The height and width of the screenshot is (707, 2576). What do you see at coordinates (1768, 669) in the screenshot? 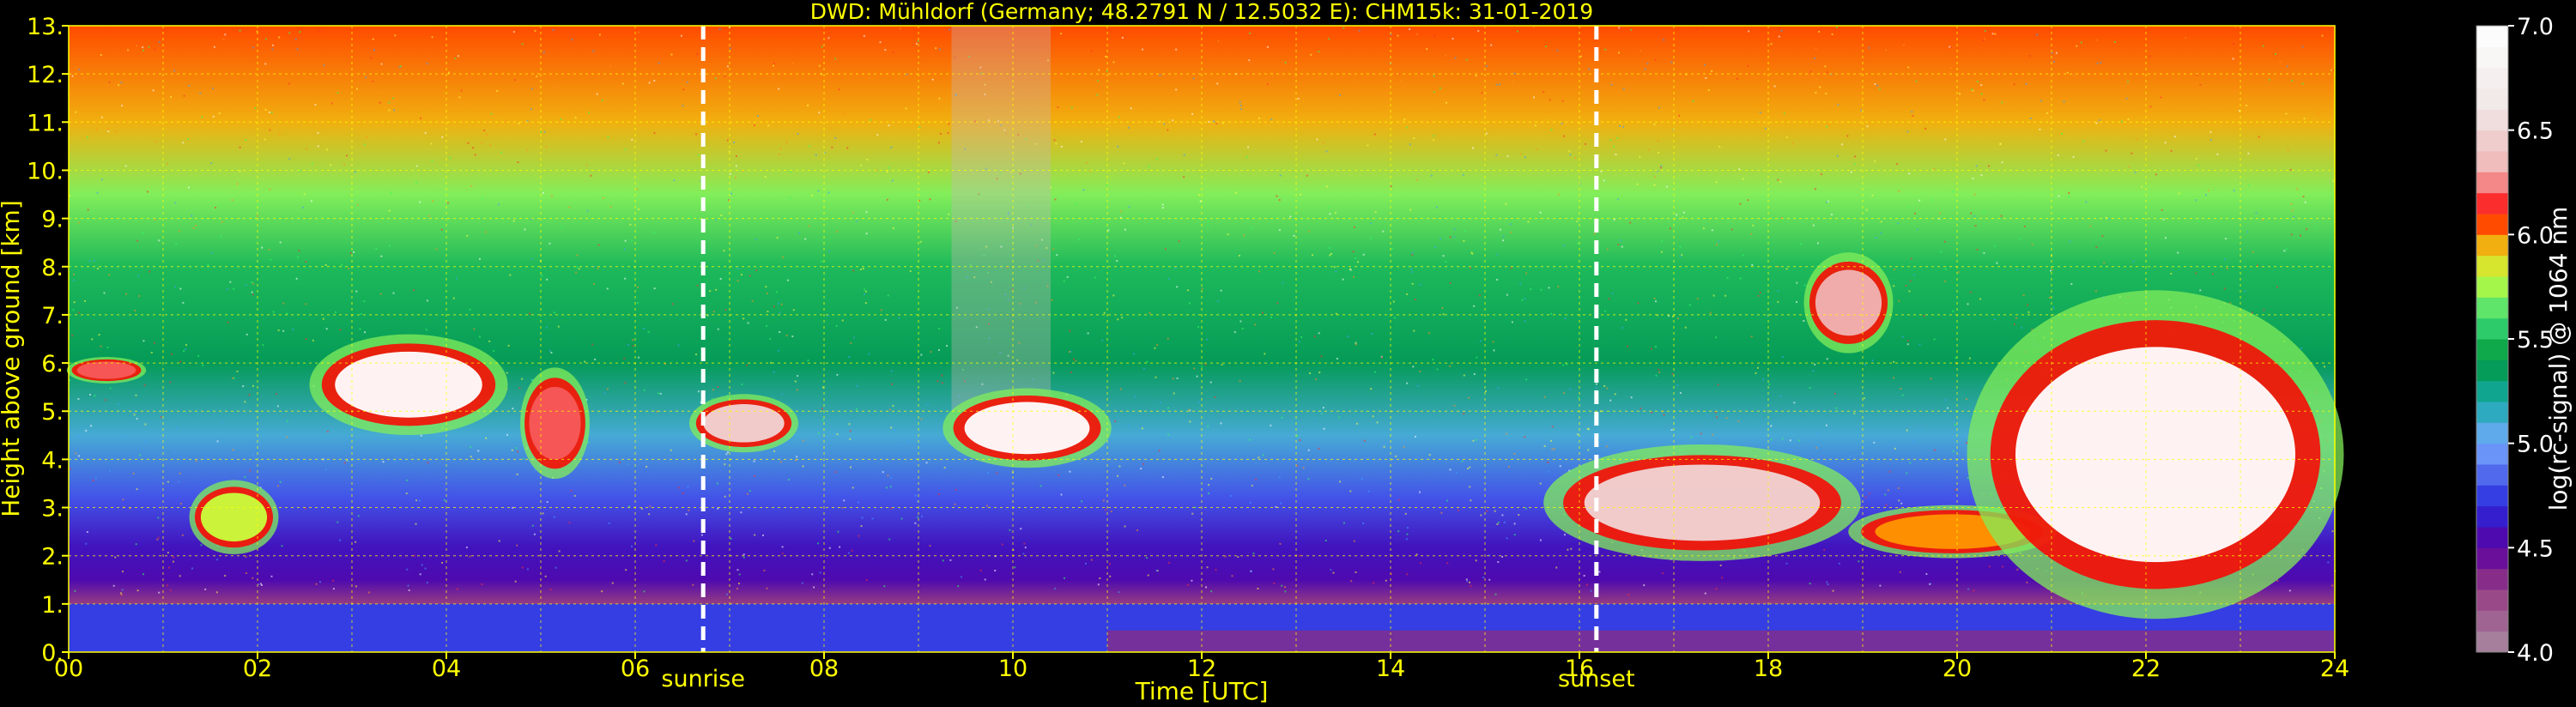
I see `x-tick-label: 18` at bounding box center [1768, 669].